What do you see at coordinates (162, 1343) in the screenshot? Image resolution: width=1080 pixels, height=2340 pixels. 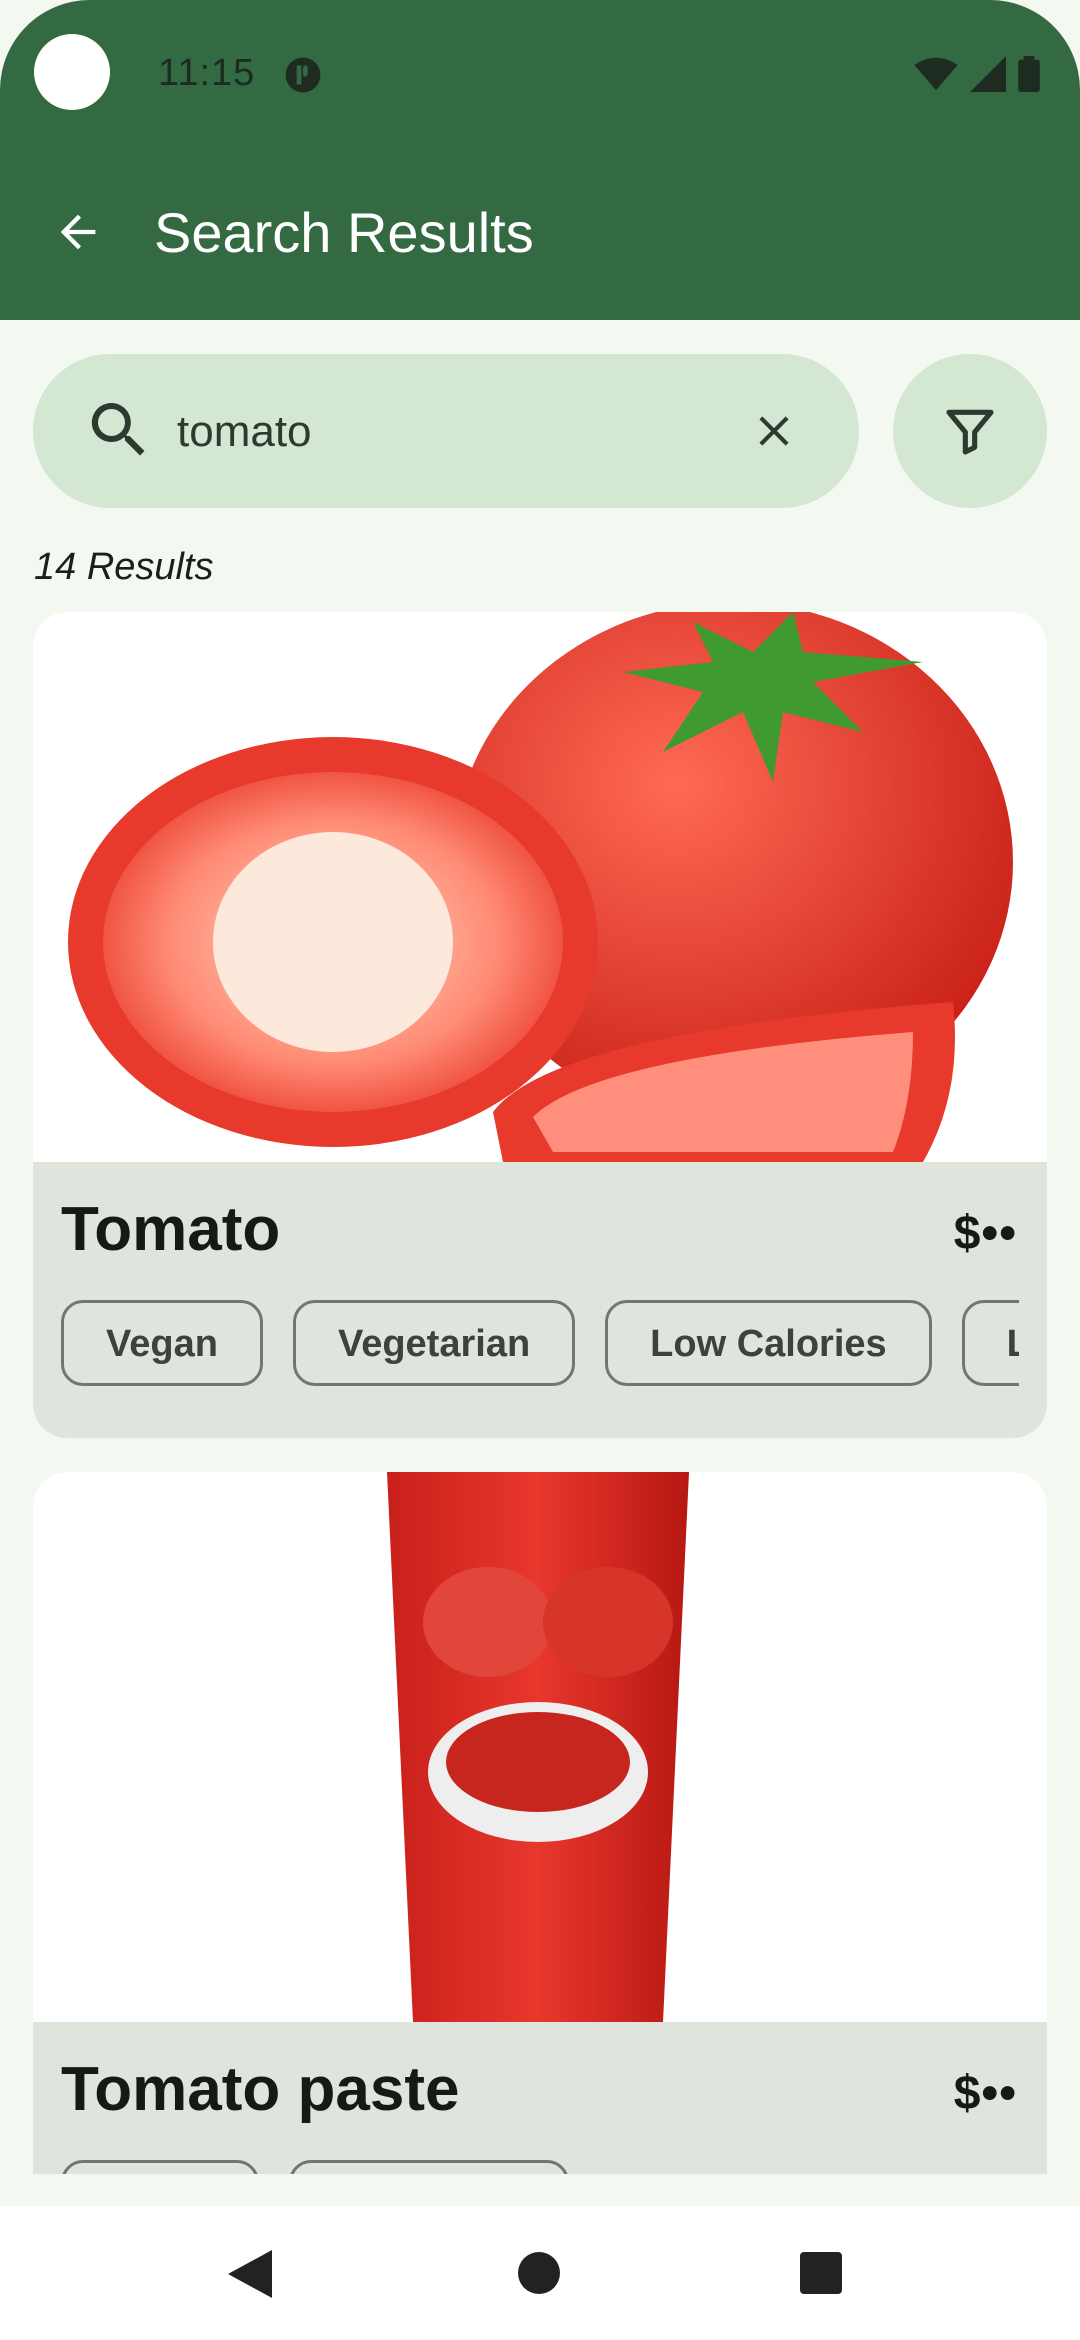 I see `tag-chip: Vegan` at bounding box center [162, 1343].